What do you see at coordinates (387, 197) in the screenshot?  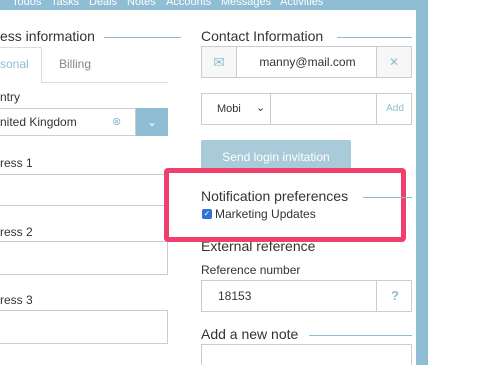 I see `notification-heading-rule` at bounding box center [387, 197].